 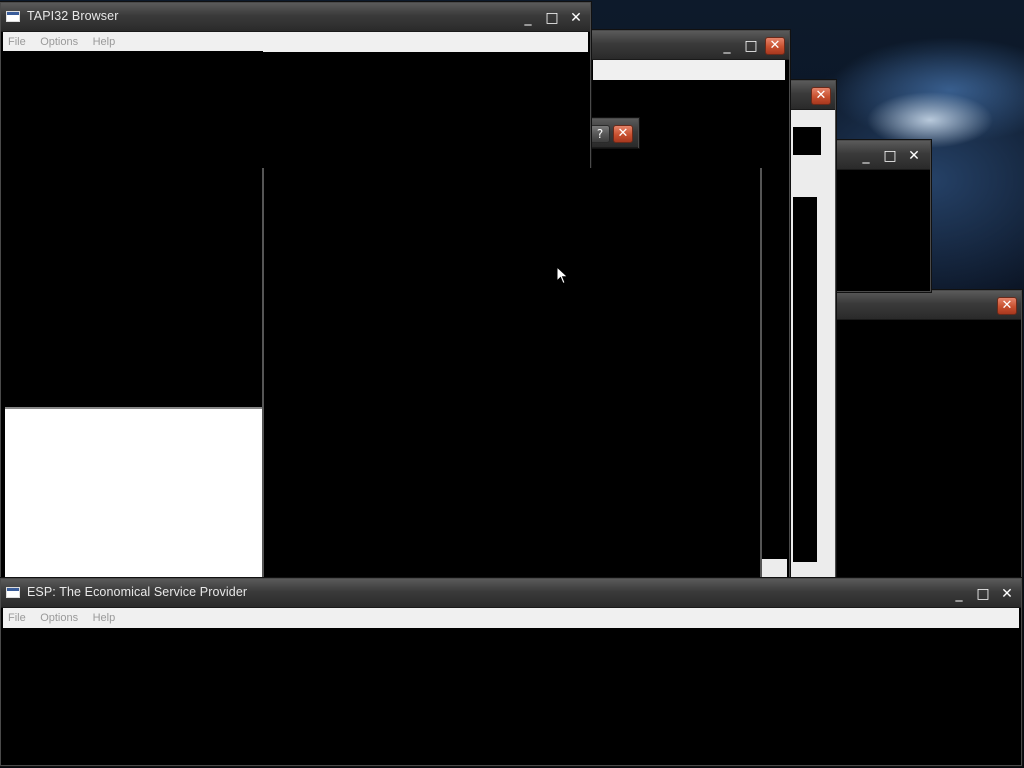 What do you see at coordinates (773, 568) in the screenshot?
I see `status-strip` at bounding box center [773, 568].